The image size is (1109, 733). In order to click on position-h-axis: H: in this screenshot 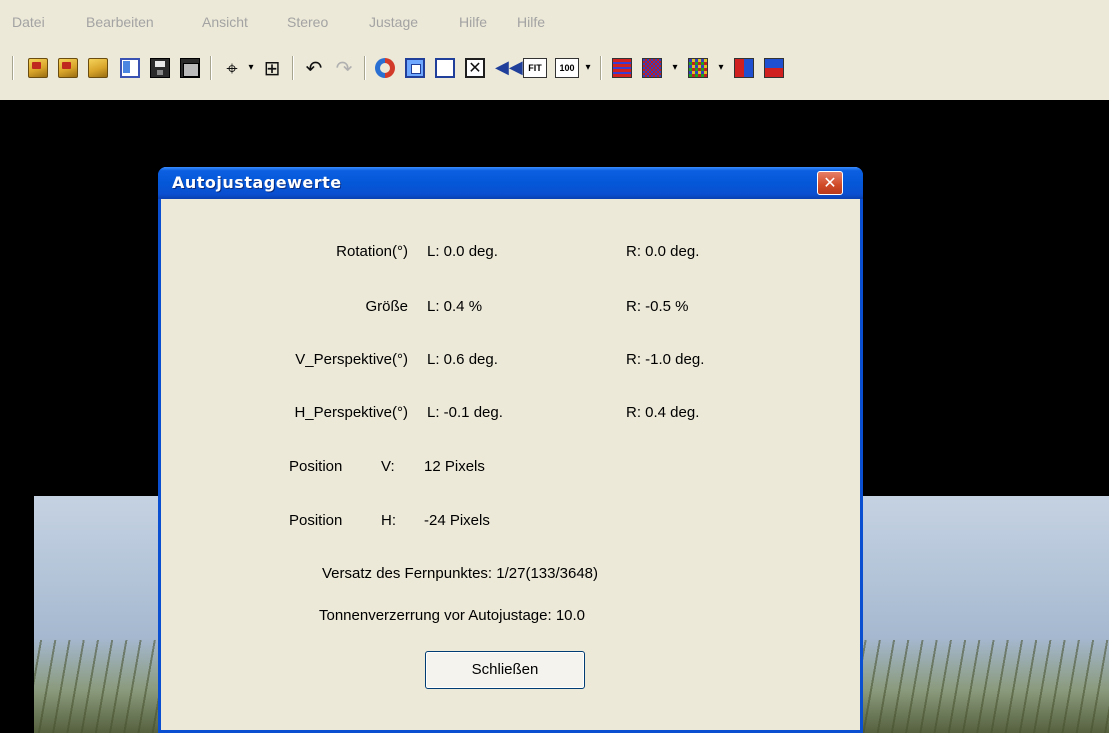, I will do `click(388, 520)`.